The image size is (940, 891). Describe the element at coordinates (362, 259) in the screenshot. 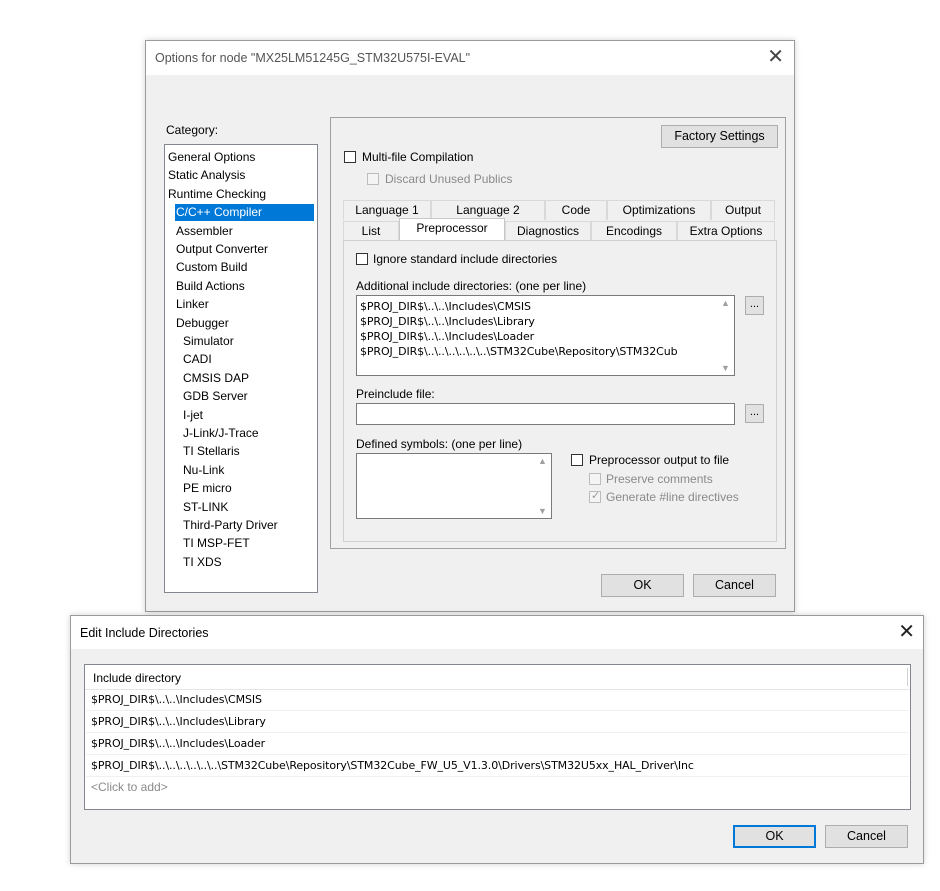

I see `ignore-std-checkbox` at that location.